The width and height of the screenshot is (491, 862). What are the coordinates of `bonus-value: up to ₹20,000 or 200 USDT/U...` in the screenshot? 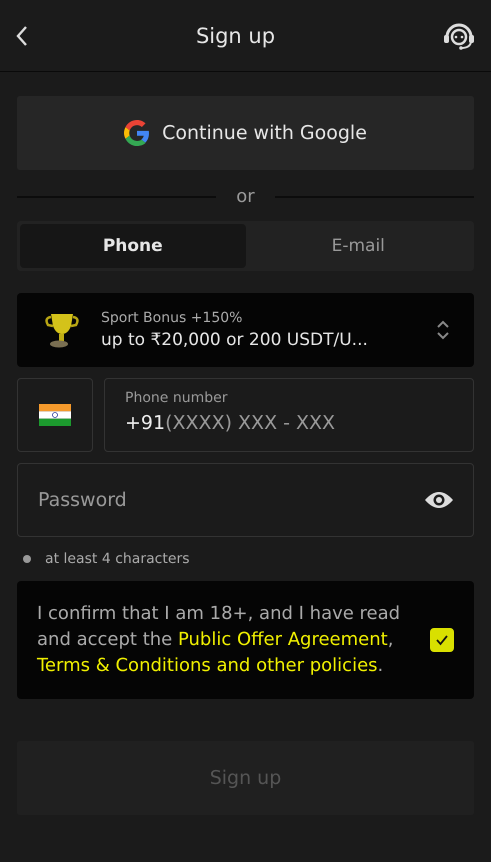 It's located at (235, 340).